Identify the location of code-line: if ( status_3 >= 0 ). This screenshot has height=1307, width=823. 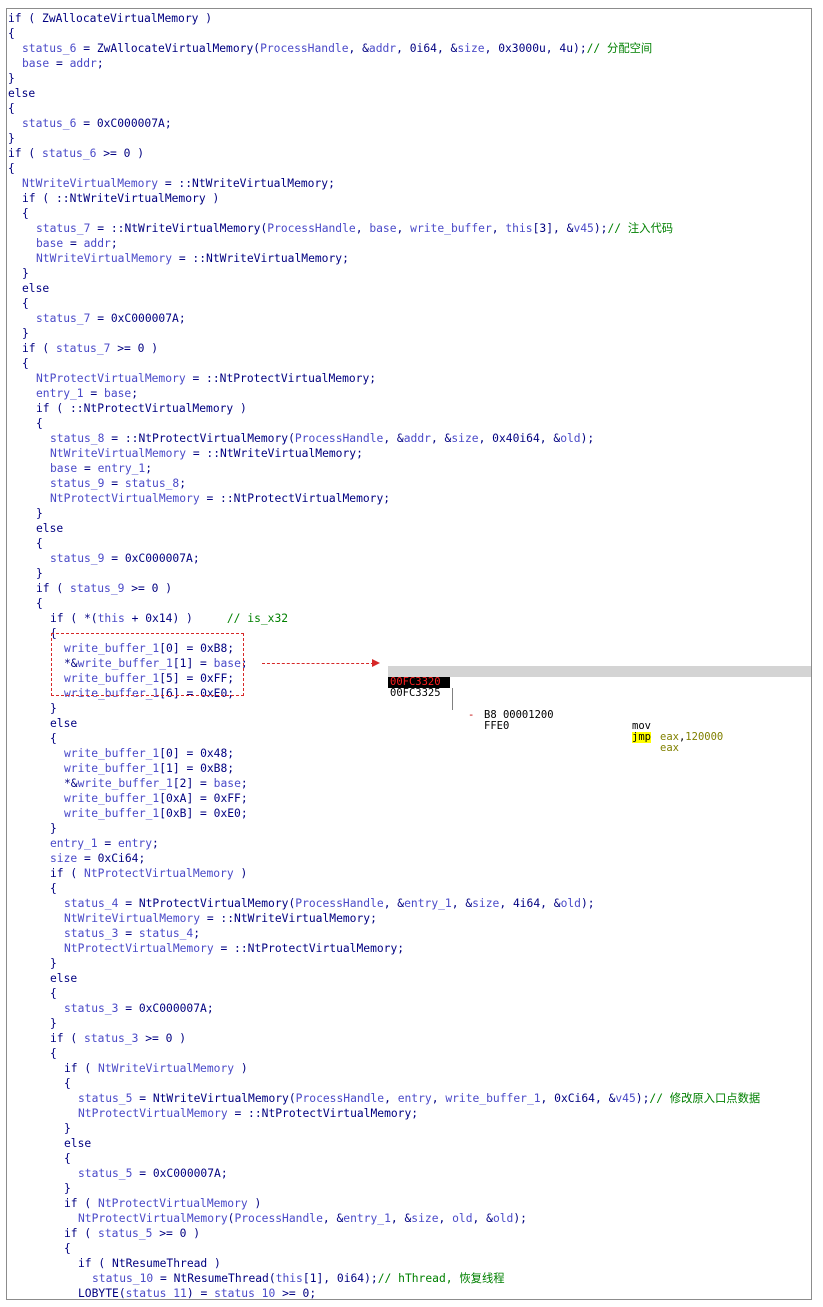
(118, 1038).